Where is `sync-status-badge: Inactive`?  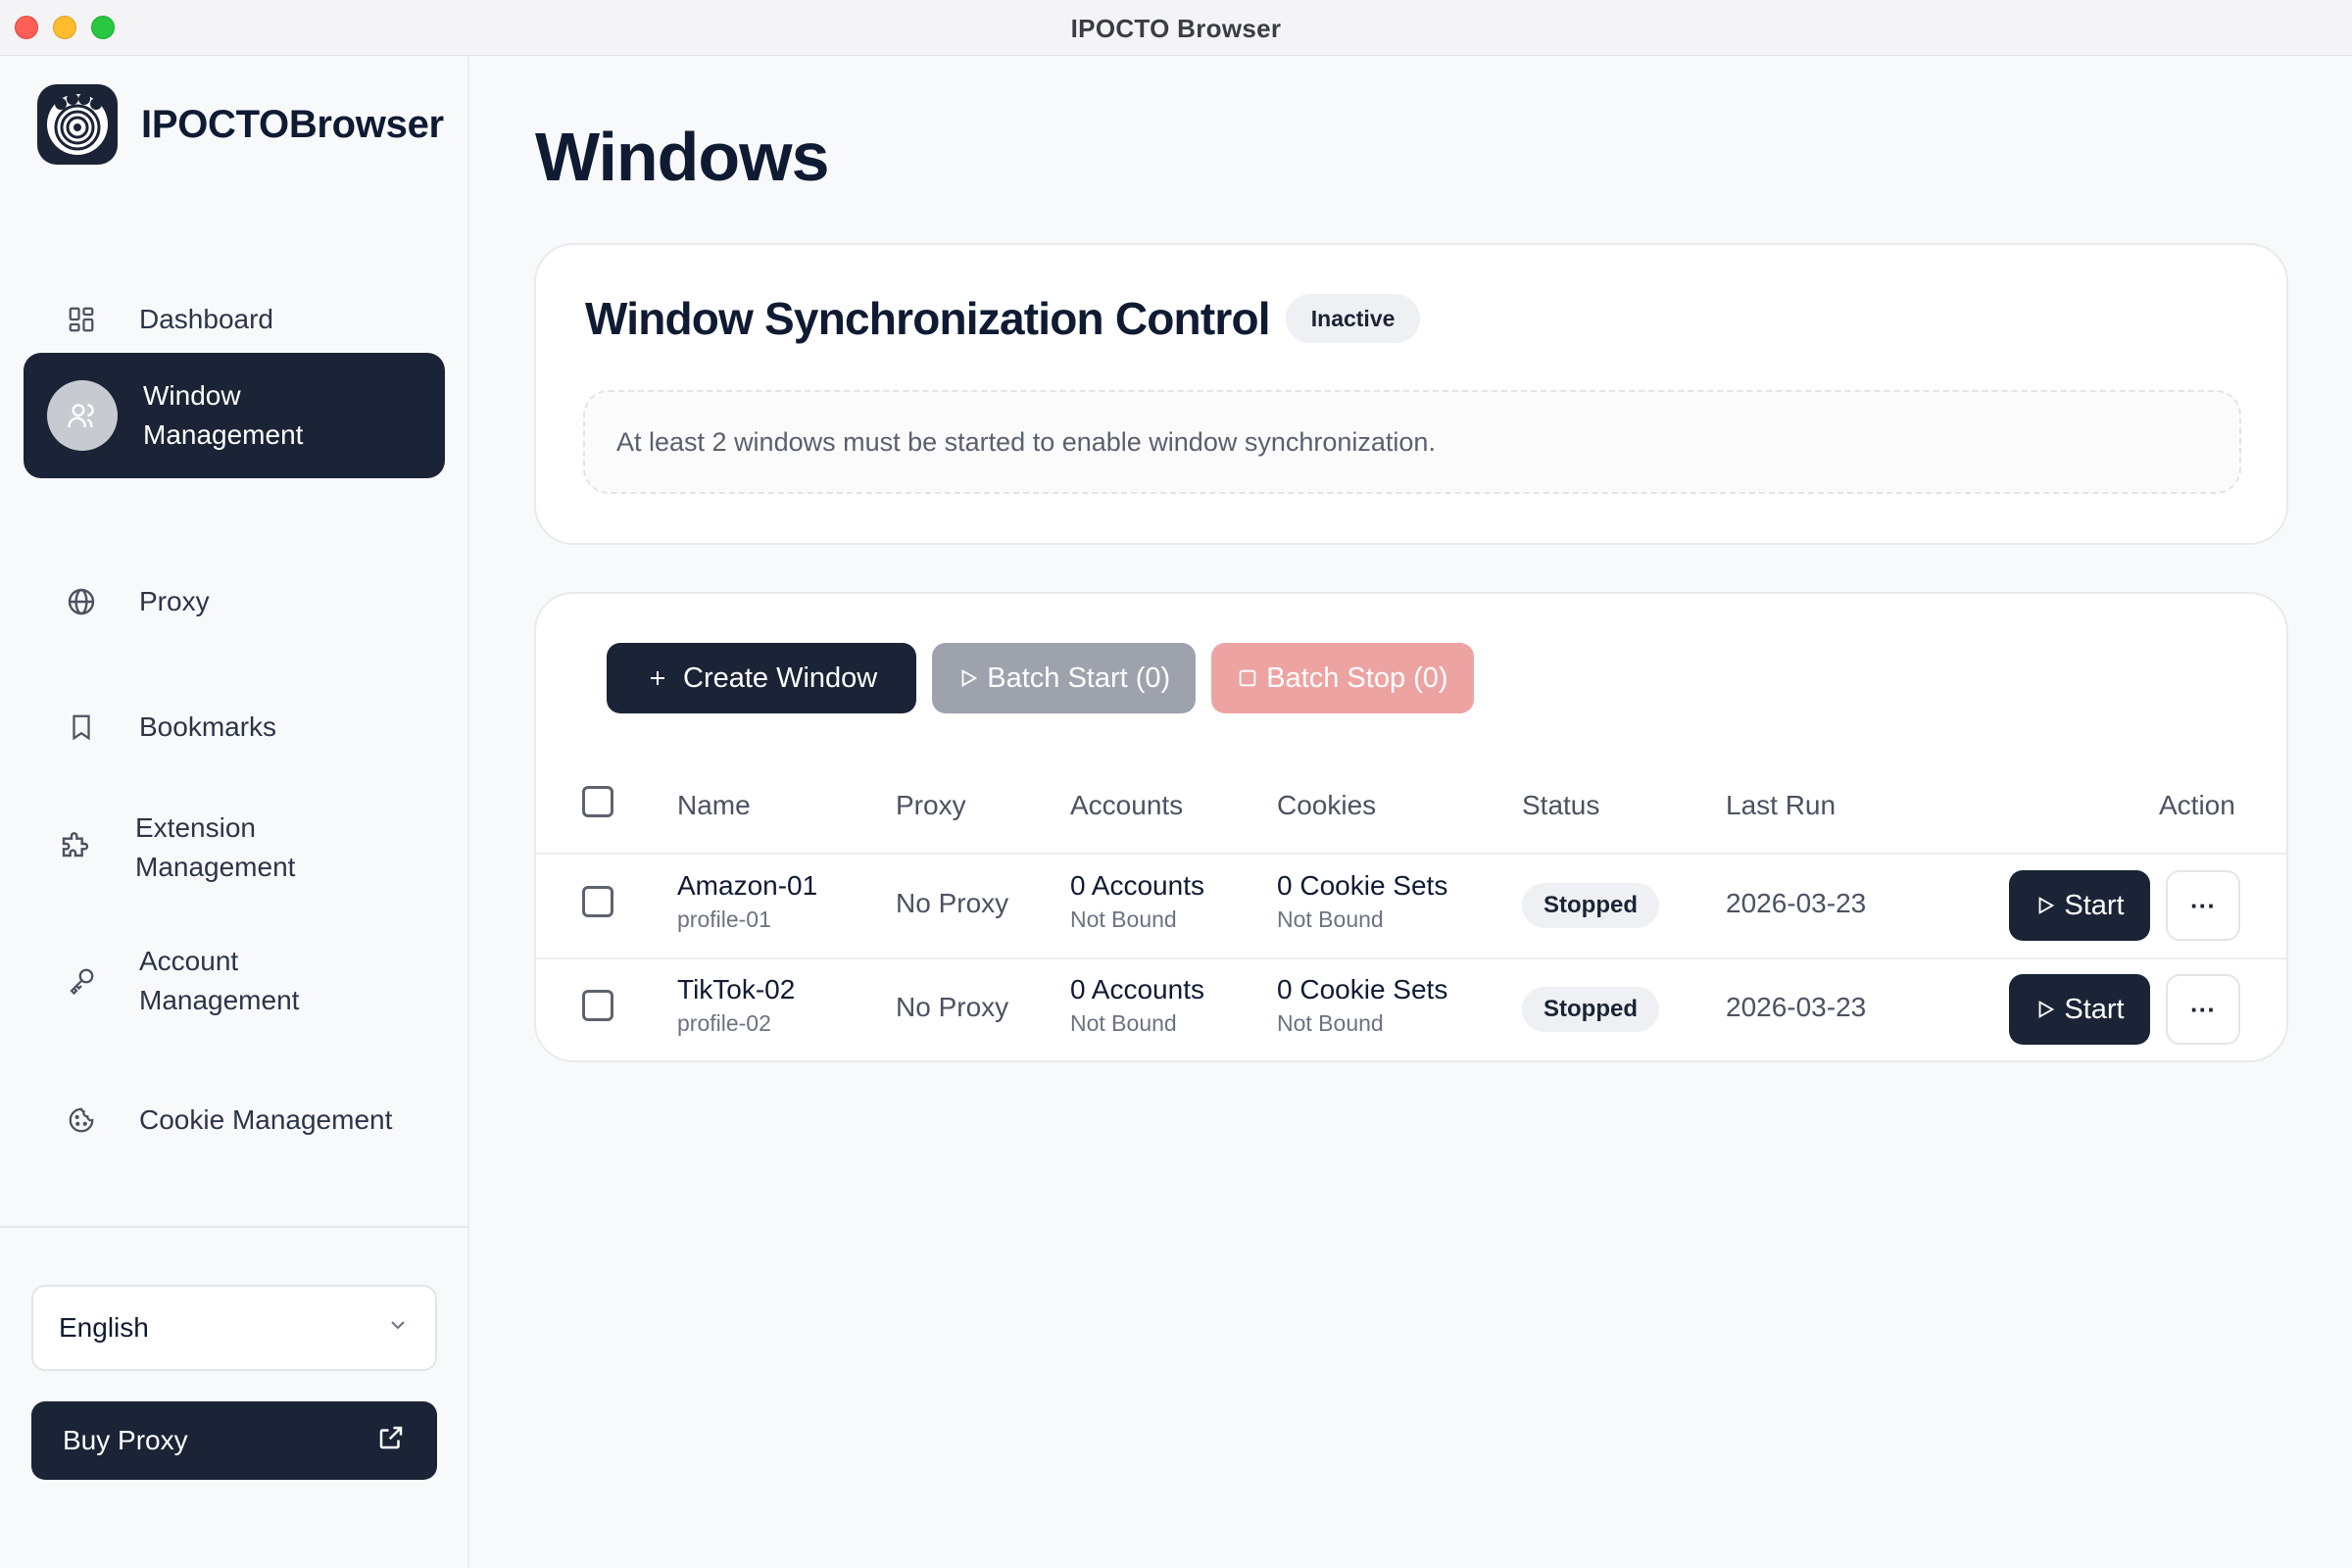 sync-status-badge: Inactive is located at coordinates (1353, 318).